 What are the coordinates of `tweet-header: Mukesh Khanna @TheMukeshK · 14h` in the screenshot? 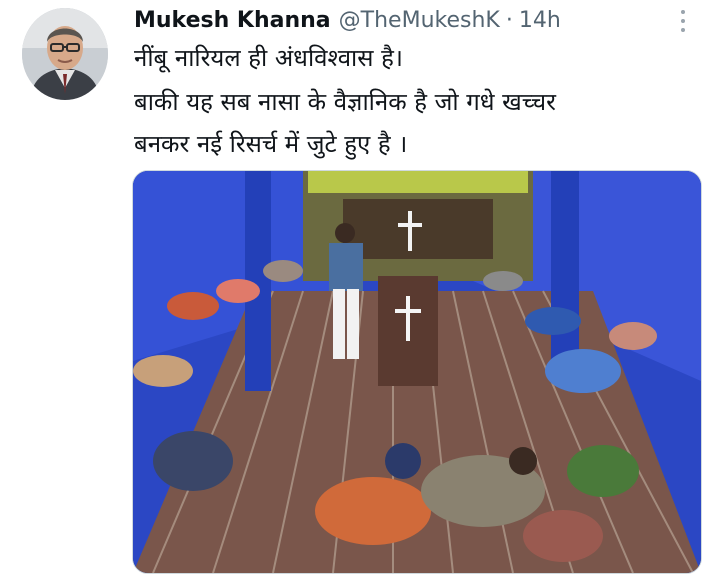 It's located at (347, 21).